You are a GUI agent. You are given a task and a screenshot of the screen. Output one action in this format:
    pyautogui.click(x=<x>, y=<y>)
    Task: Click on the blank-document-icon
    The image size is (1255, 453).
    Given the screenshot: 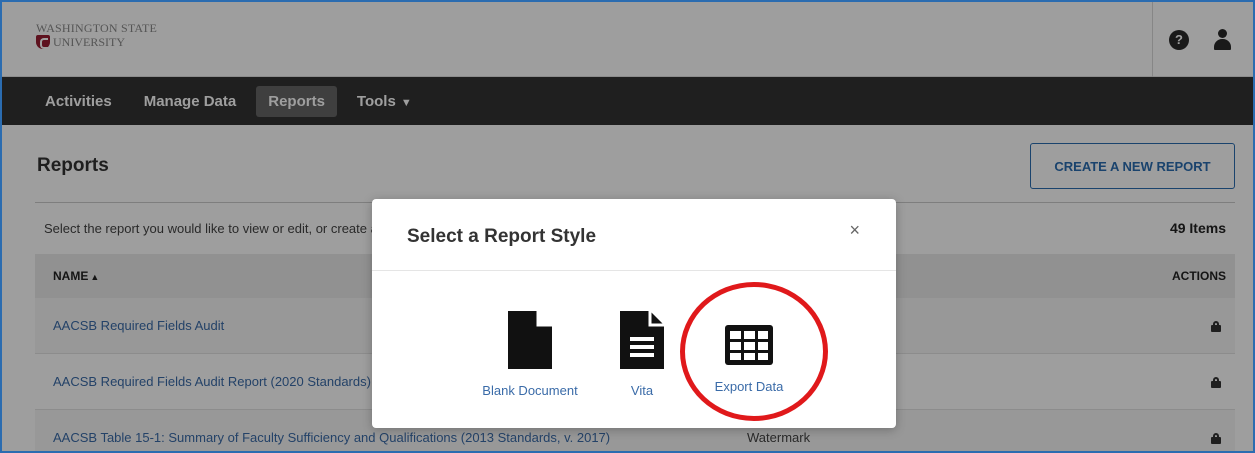 What is the action you would take?
    pyautogui.click(x=530, y=340)
    